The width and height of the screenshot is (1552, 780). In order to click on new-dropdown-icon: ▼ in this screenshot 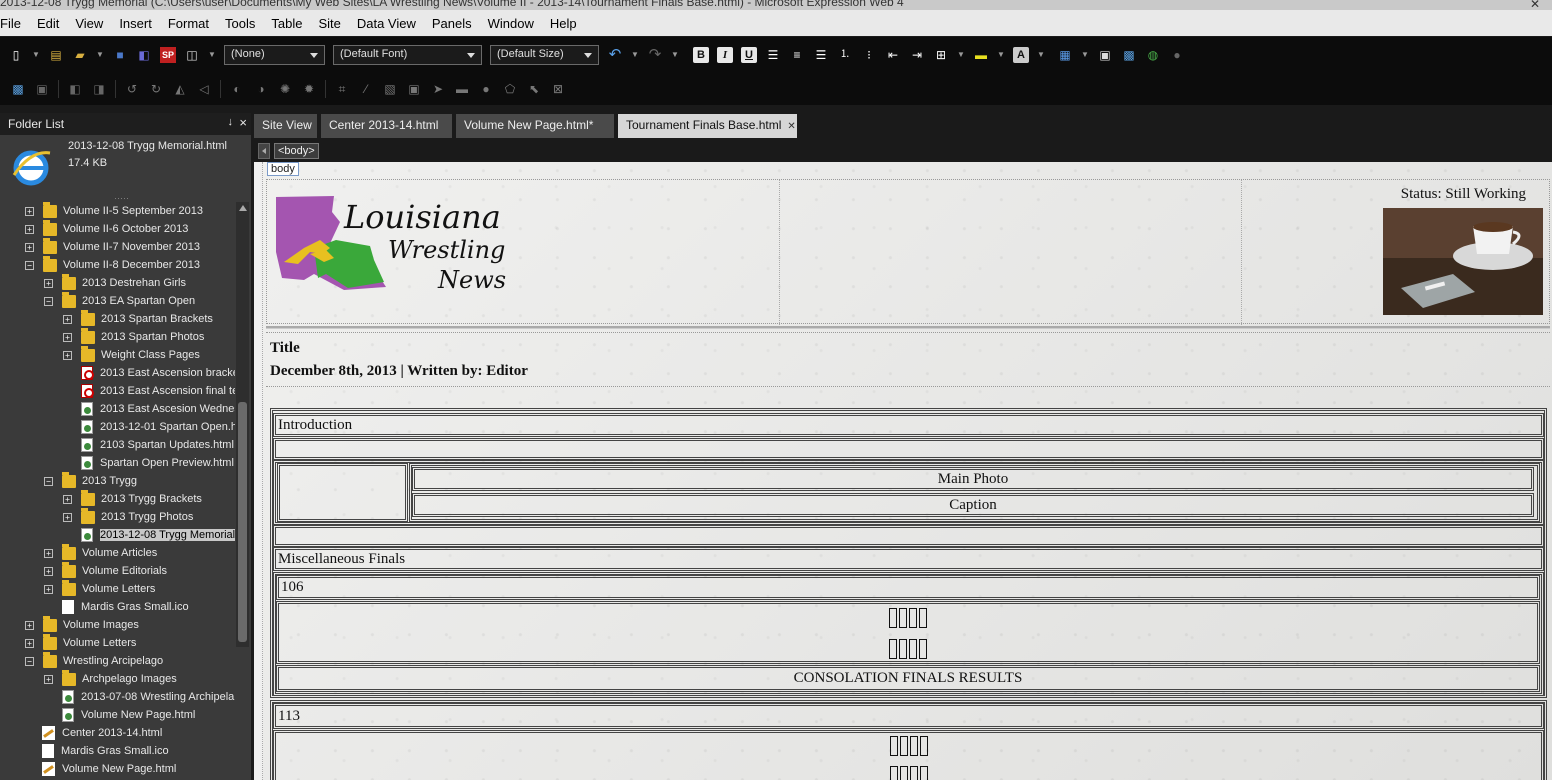, I will do `click(36, 55)`.